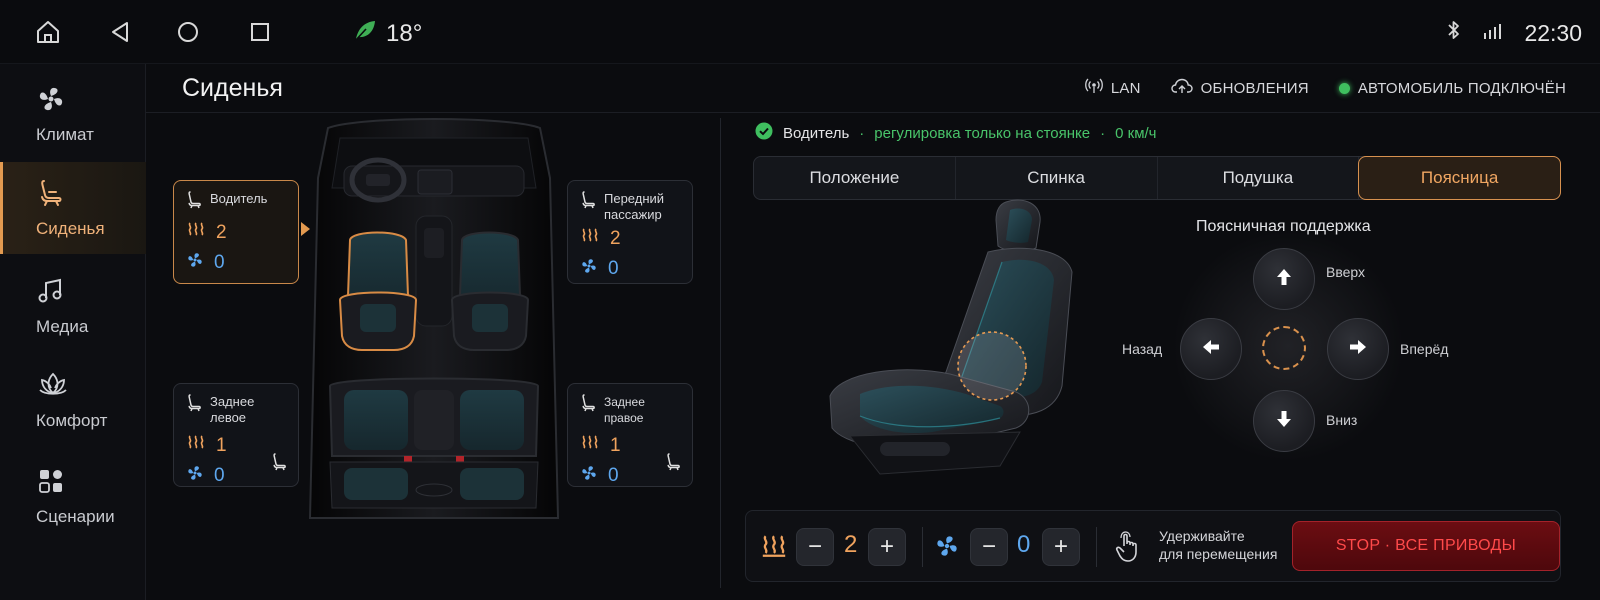 The image size is (1600, 600). I want to click on updates-label: ОБНОВЛЕНИЯ, so click(1254, 88).